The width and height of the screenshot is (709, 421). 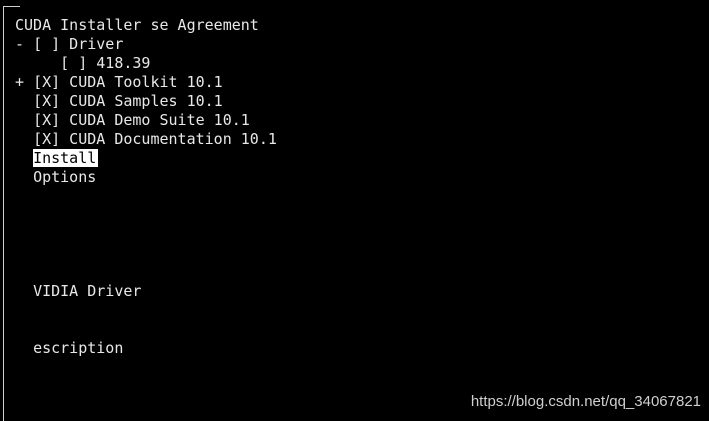 What do you see at coordinates (146, 177) in the screenshot?
I see `menu-item-options-row: Options` at bounding box center [146, 177].